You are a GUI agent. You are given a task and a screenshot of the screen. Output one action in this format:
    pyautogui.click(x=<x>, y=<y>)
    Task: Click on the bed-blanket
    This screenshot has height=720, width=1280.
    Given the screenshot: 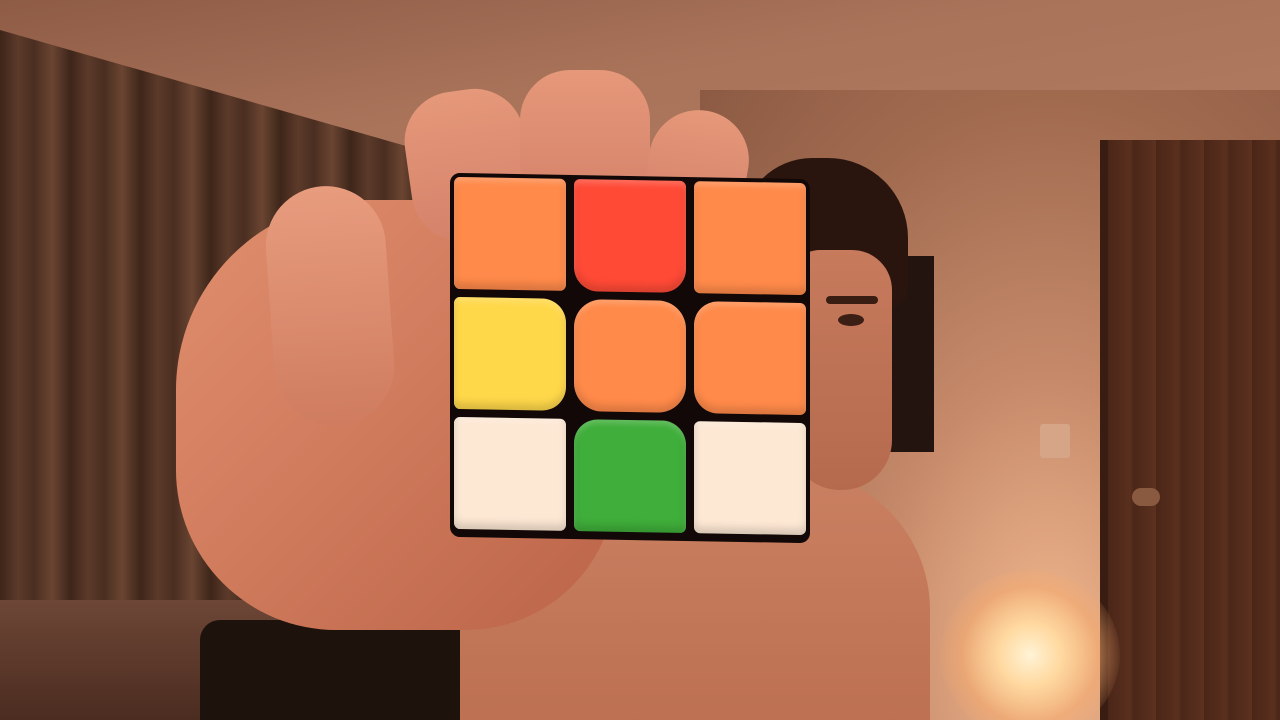 What is the action you would take?
    pyautogui.click(x=340, y=670)
    